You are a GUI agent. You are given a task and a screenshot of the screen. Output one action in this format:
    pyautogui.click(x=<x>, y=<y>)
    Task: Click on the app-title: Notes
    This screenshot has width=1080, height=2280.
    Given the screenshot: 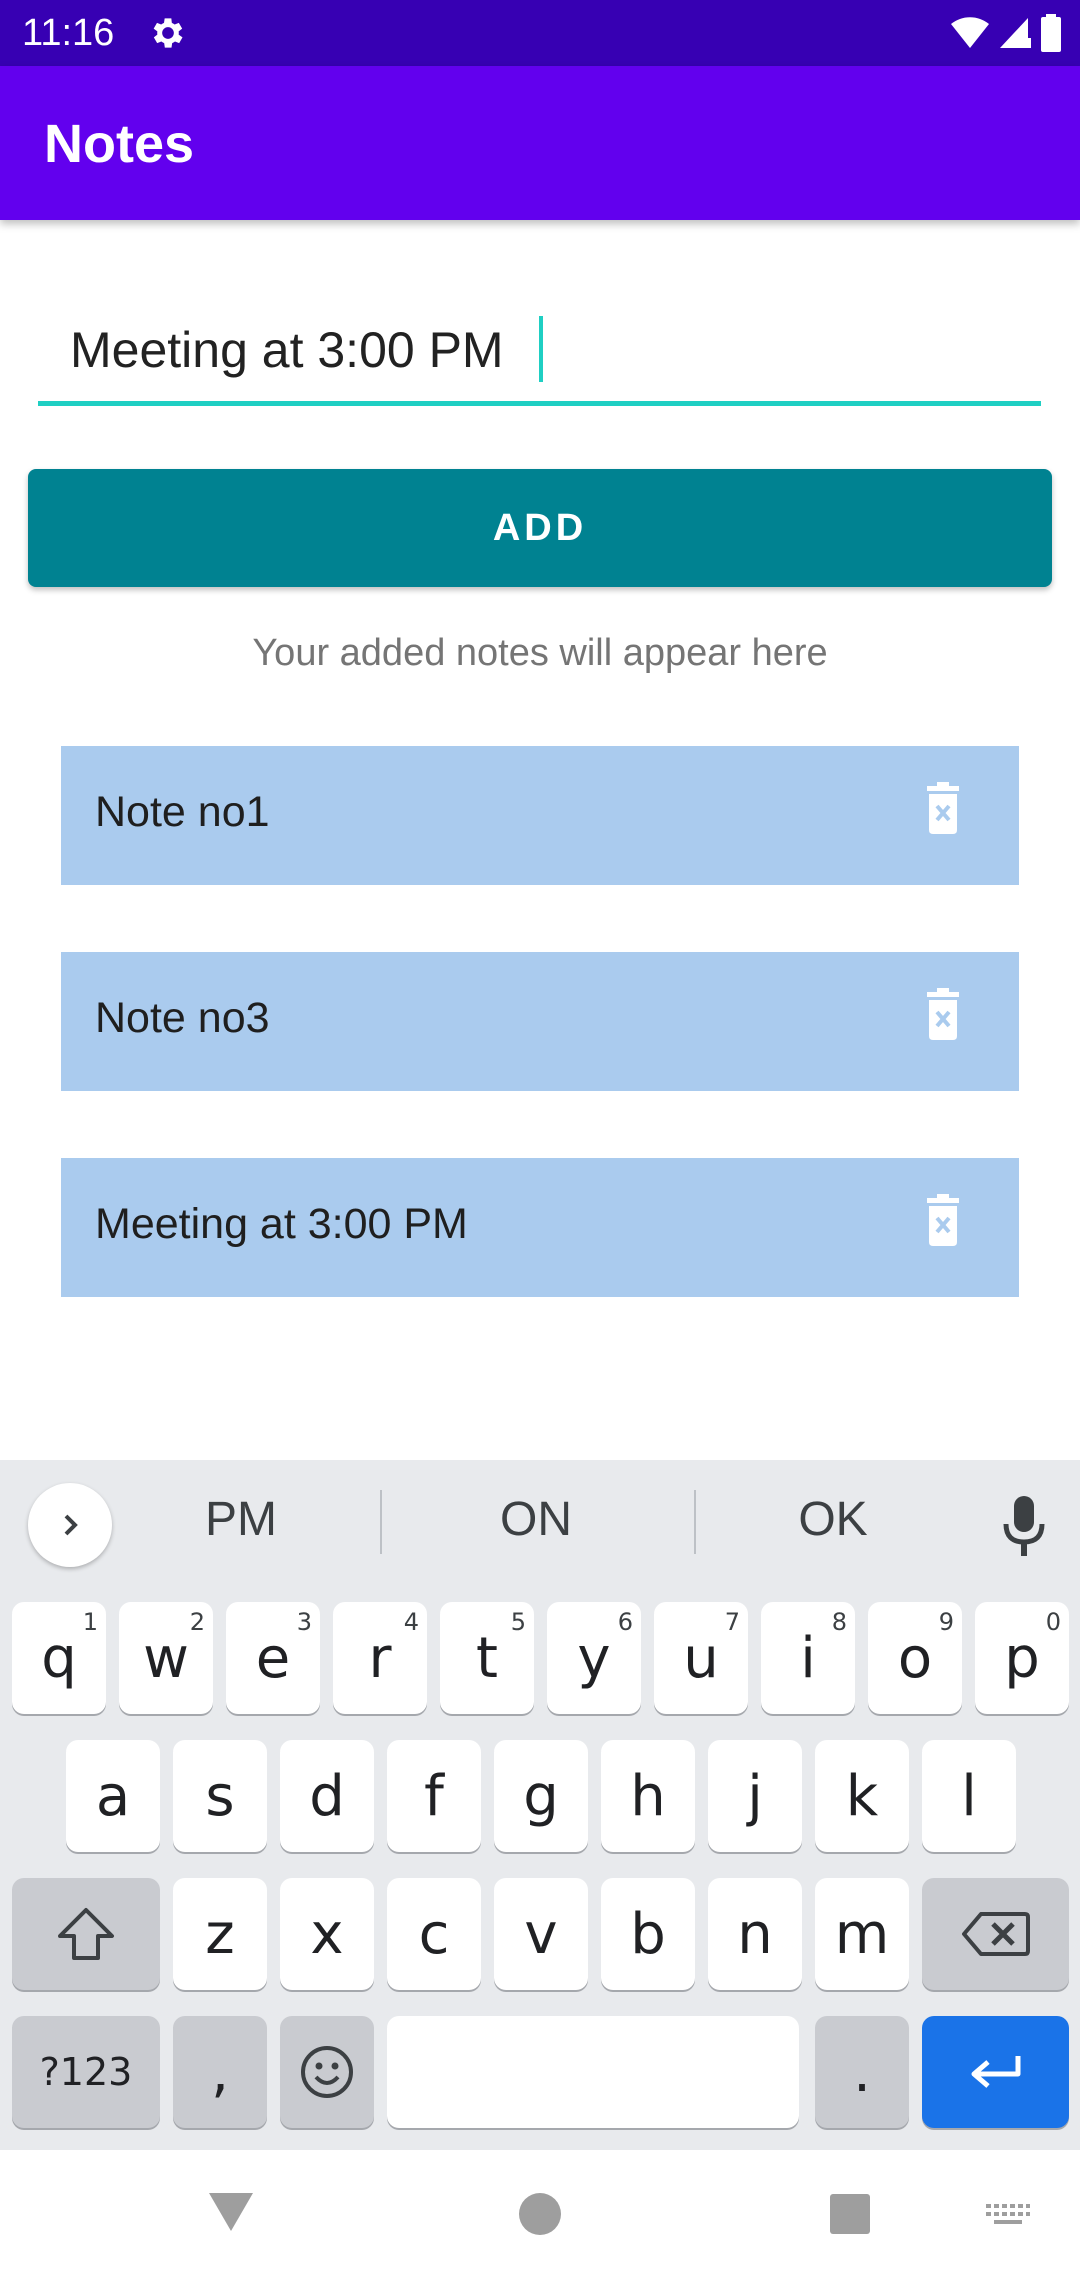 What is the action you would take?
    pyautogui.click(x=119, y=144)
    